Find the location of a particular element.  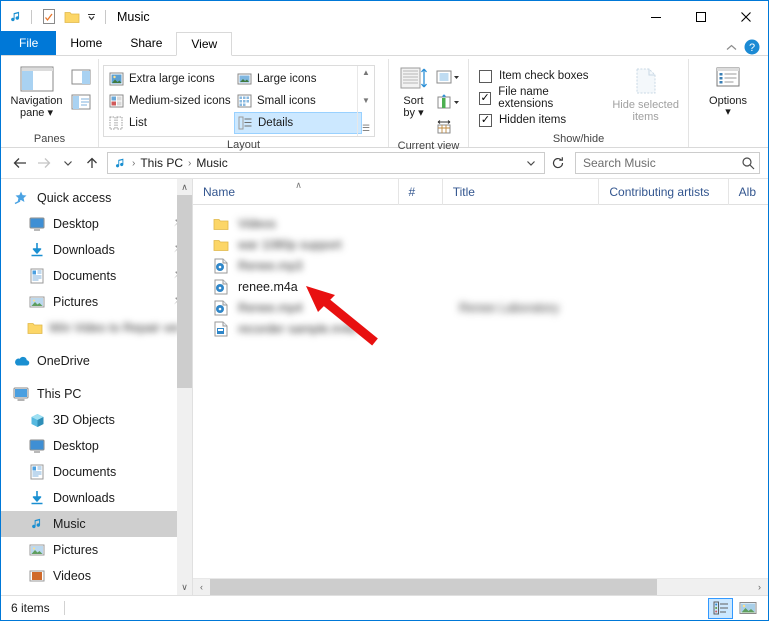

layout-small-icons: Small icons is located at coordinates (298, 101).